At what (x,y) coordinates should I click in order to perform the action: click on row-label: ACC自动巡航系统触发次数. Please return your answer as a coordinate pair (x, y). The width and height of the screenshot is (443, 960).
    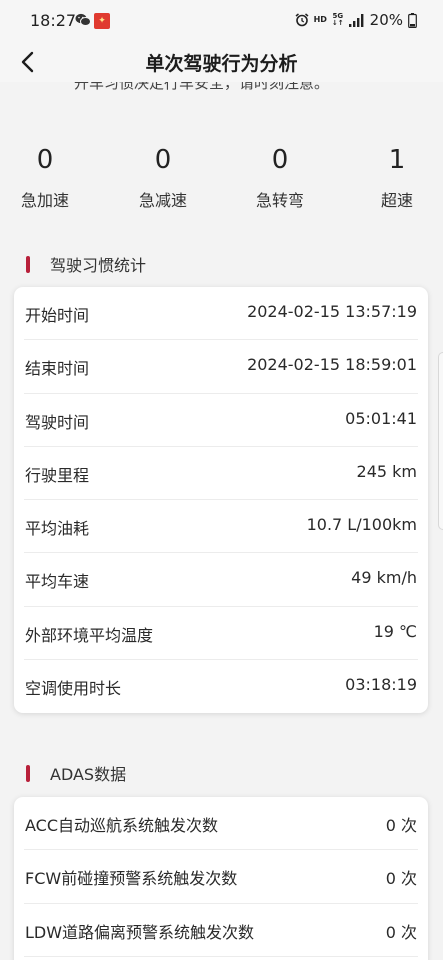
    Looking at the image, I should click on (122, 825).